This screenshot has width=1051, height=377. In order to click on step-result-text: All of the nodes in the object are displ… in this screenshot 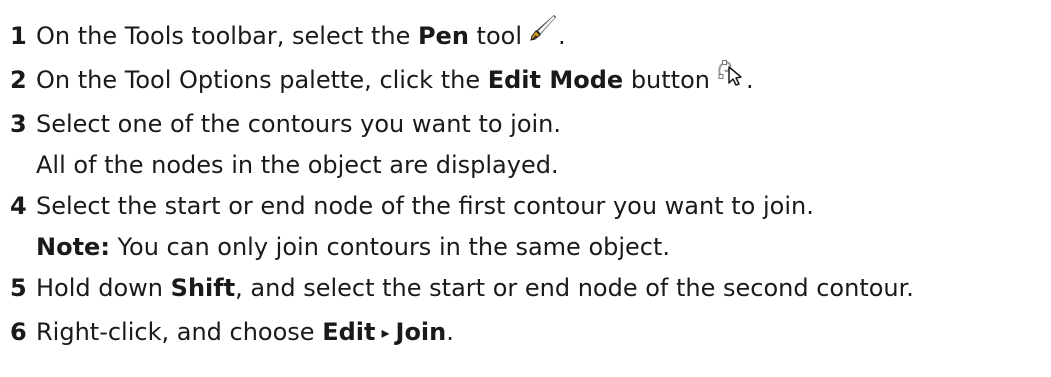, I will do `click(297, 165)`.